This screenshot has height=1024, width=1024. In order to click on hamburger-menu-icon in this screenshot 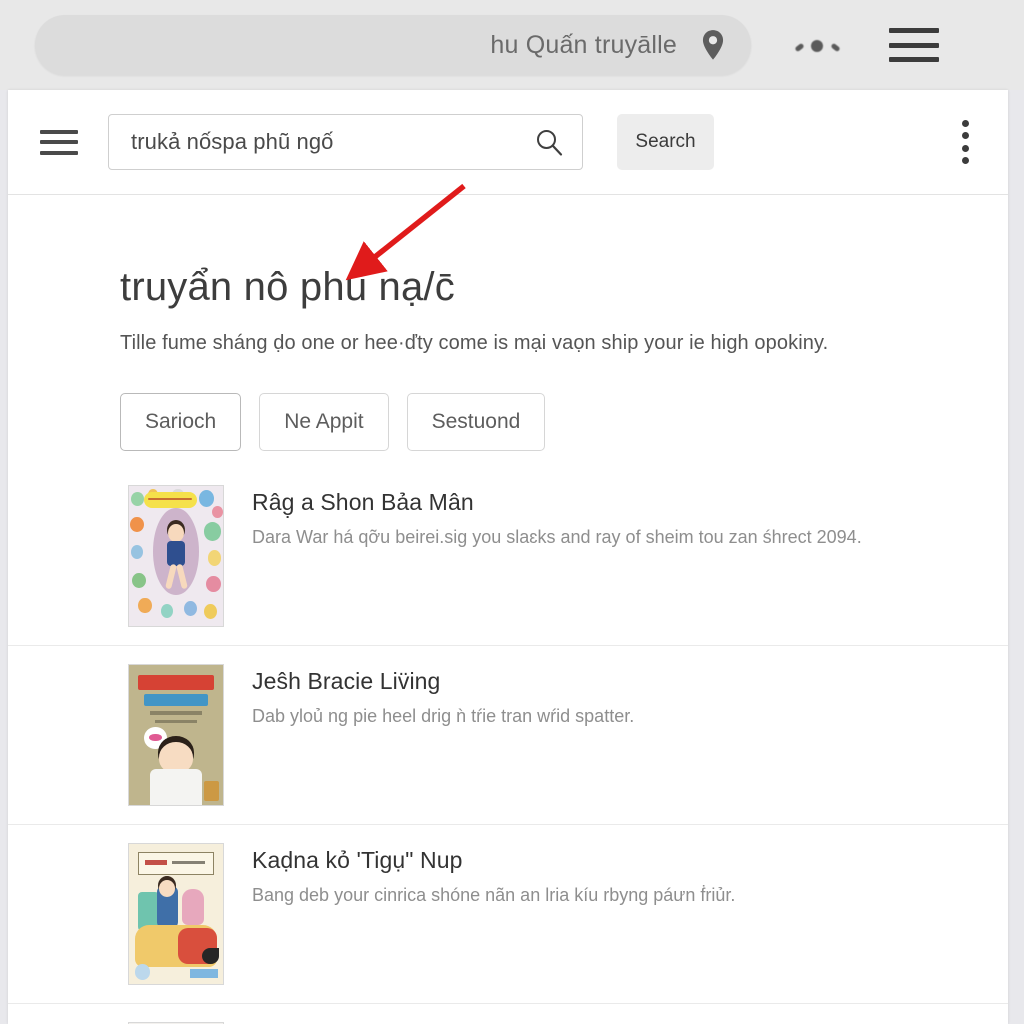, I will do `click(914, 45)`.